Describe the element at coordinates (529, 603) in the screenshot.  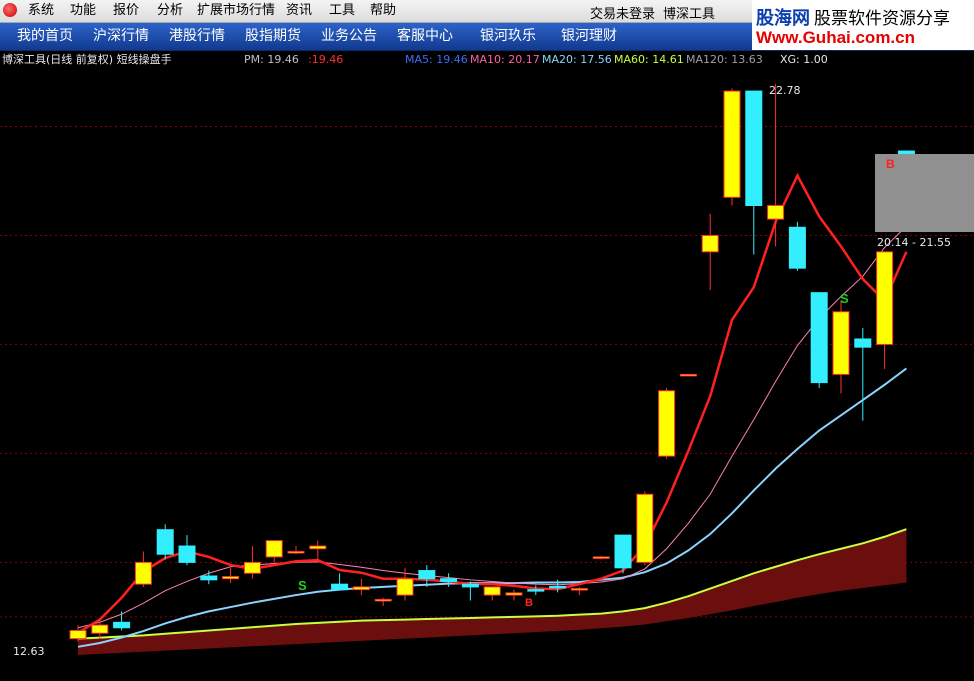
I see `buy-marker-small: B` at that location.